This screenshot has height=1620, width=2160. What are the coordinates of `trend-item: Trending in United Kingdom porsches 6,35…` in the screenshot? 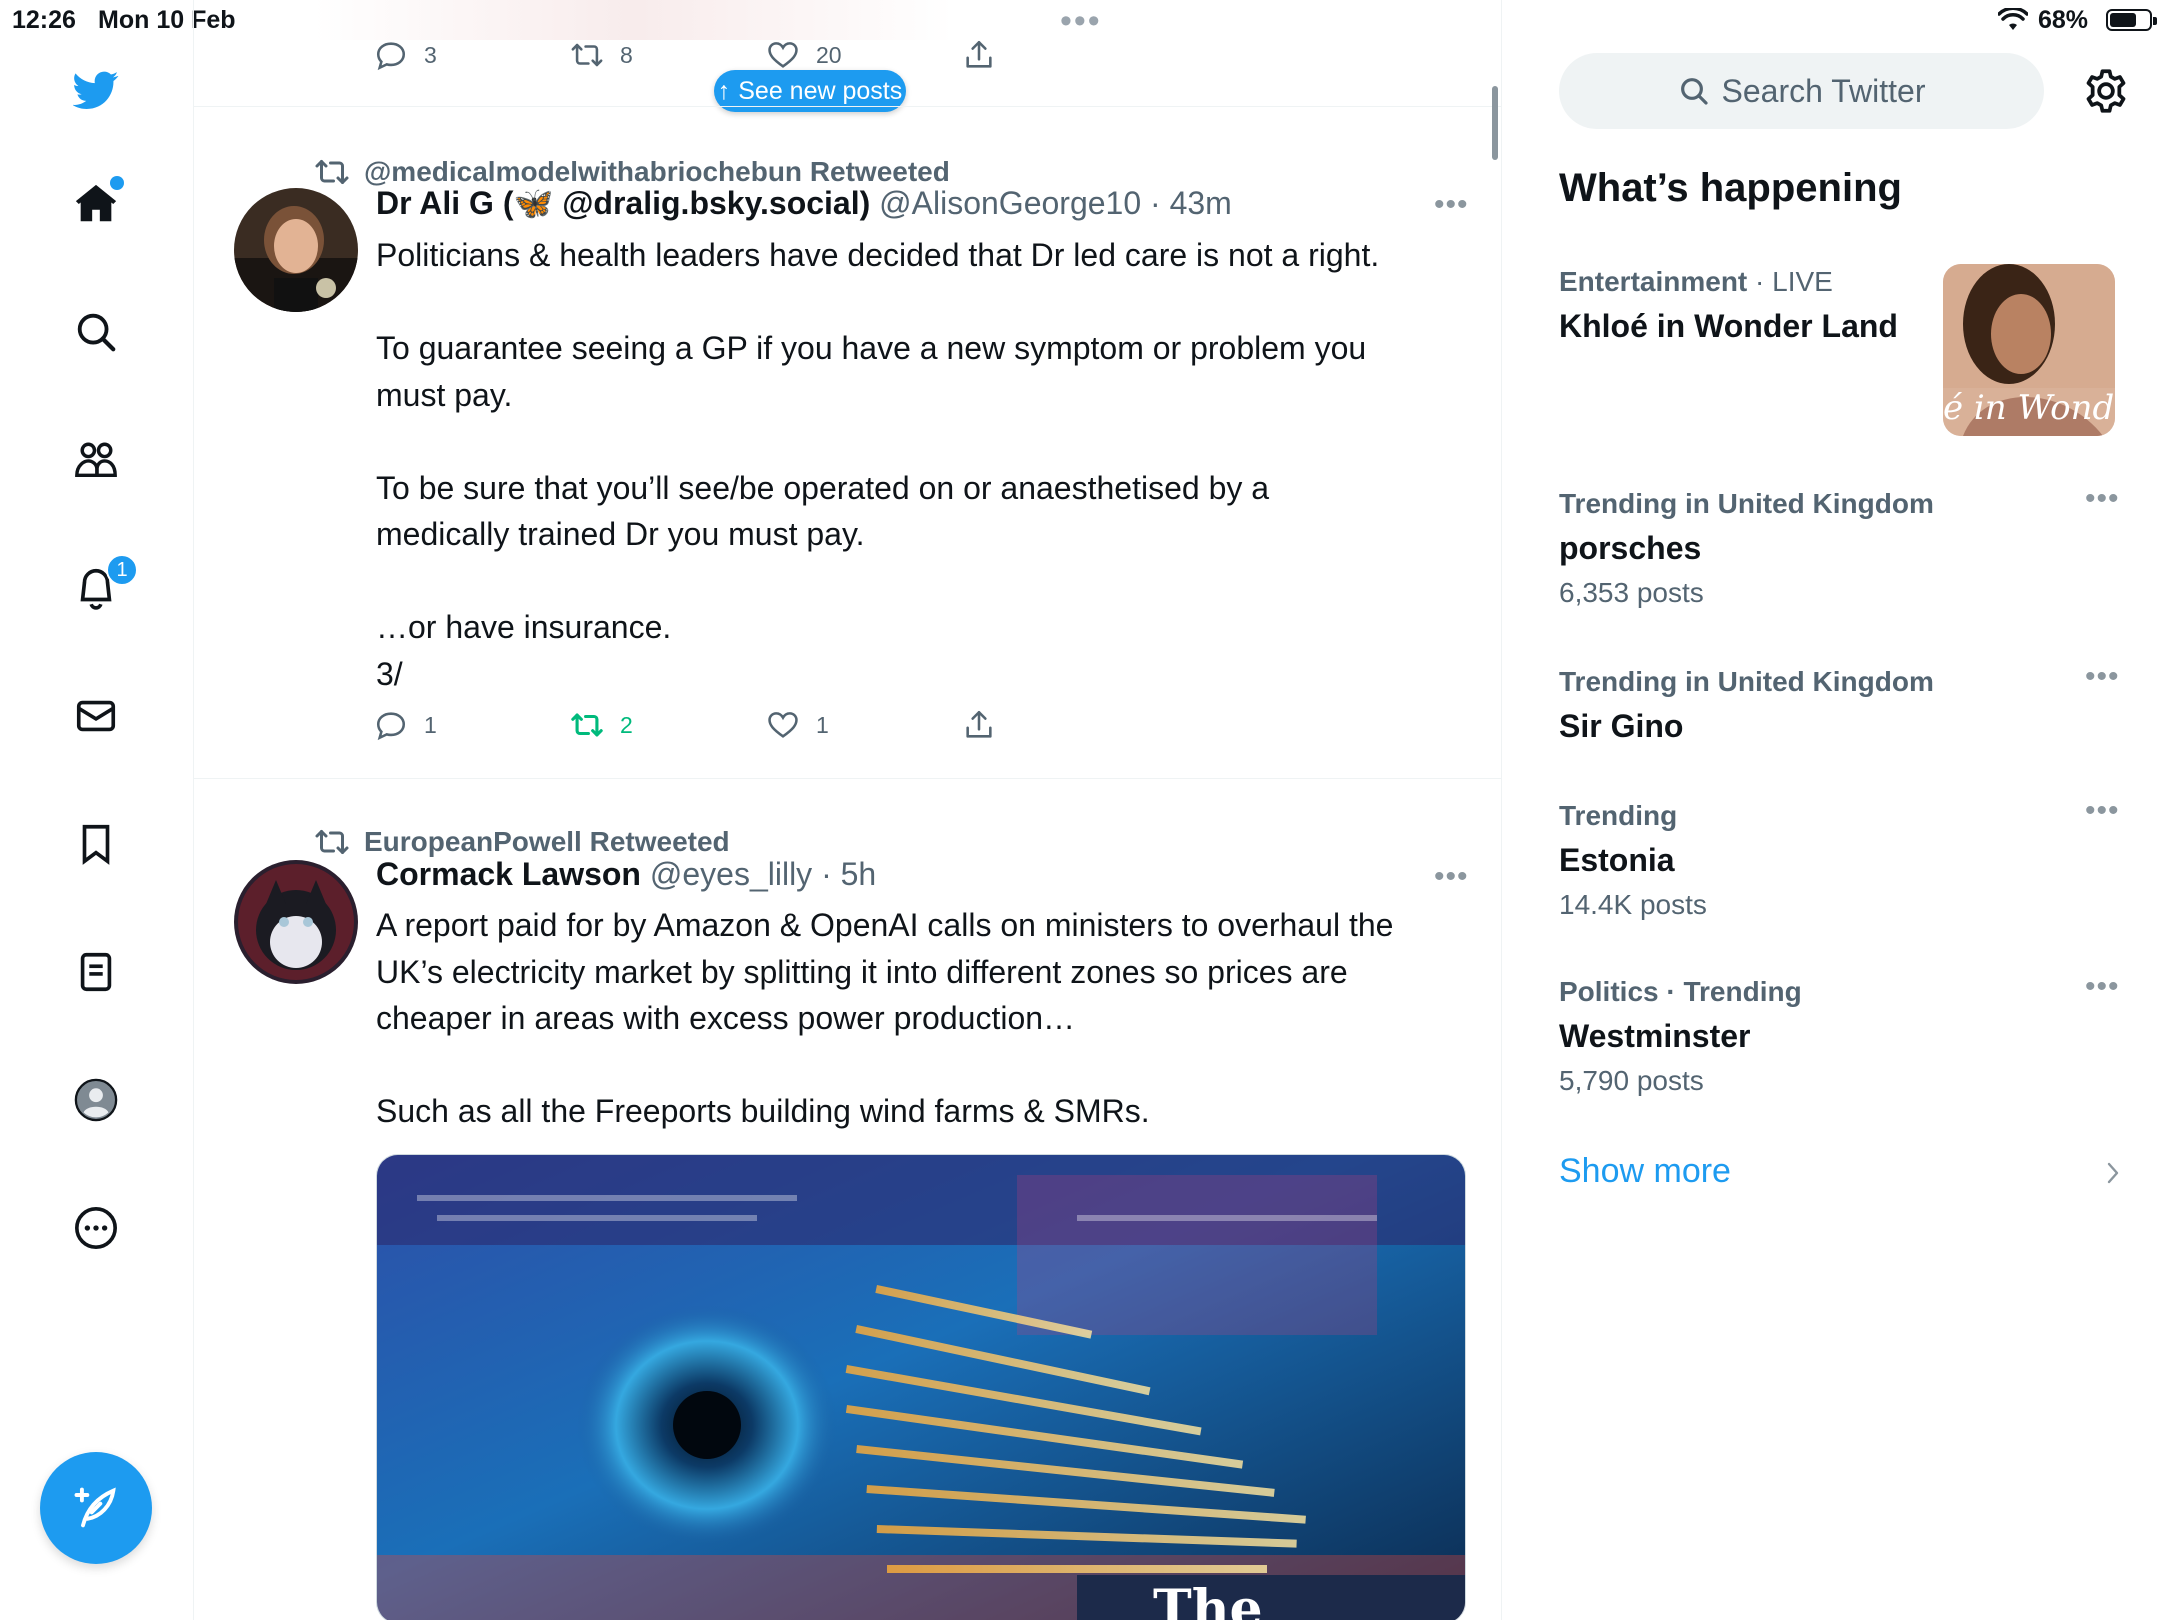 It's located at (1839, 545).